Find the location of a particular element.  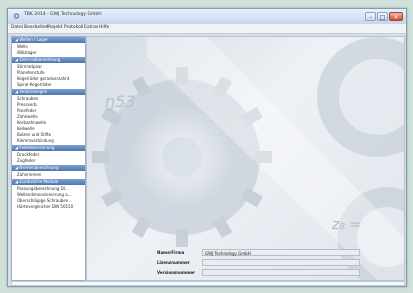

minimize-button: – is located at coordinates (370, 16).